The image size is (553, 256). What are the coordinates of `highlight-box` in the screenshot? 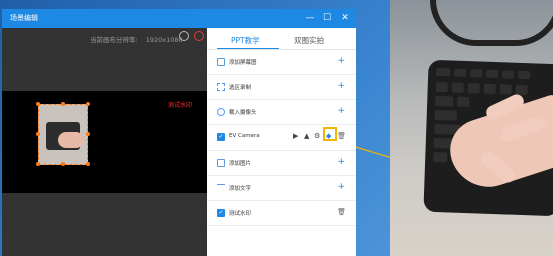 It's located at (330, 134).